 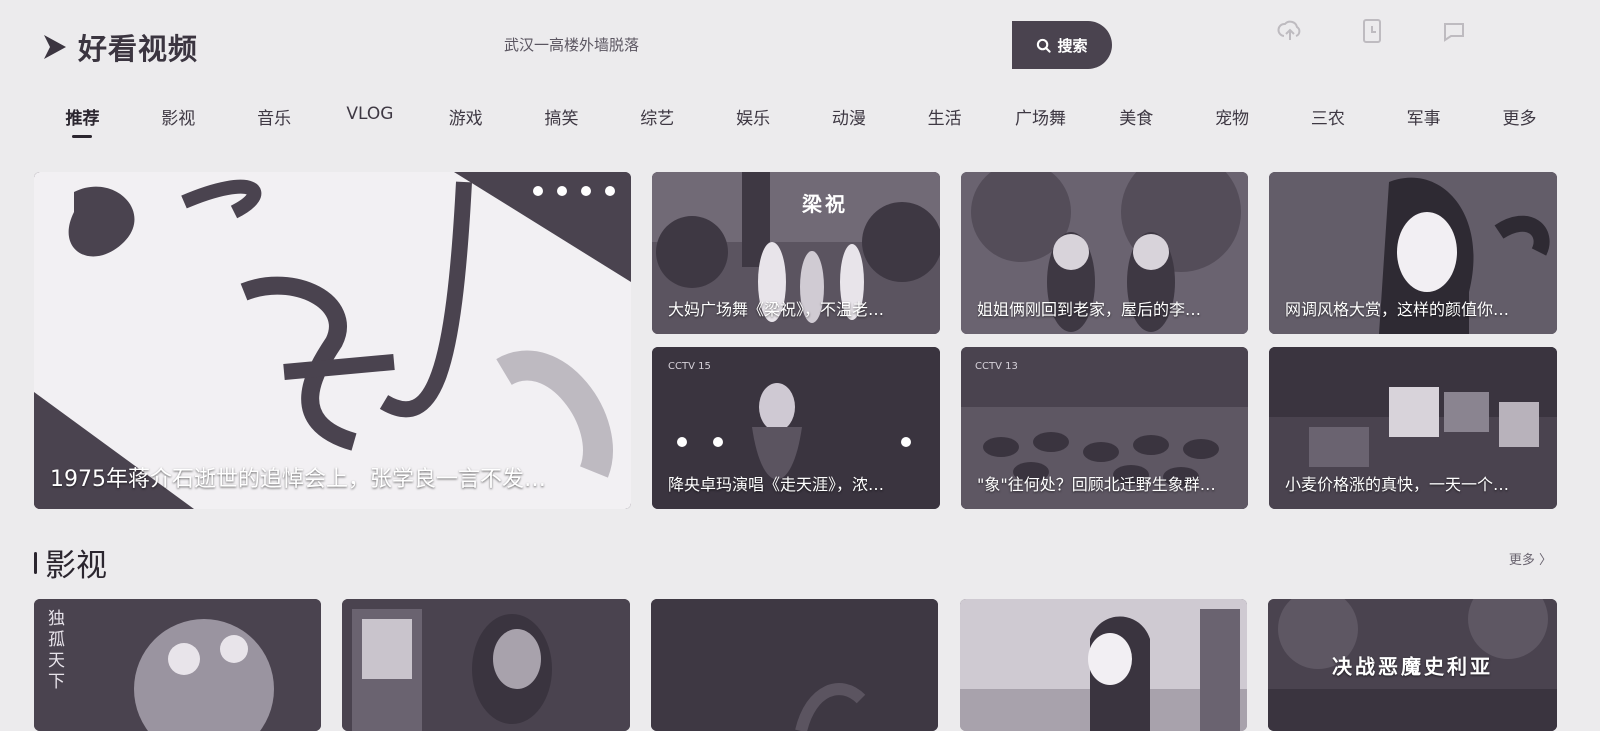 What do you see at coordinates (689, 366) in the screenshot?
I see `svg-text: CCTV 15` at bounding box center [689, 366].